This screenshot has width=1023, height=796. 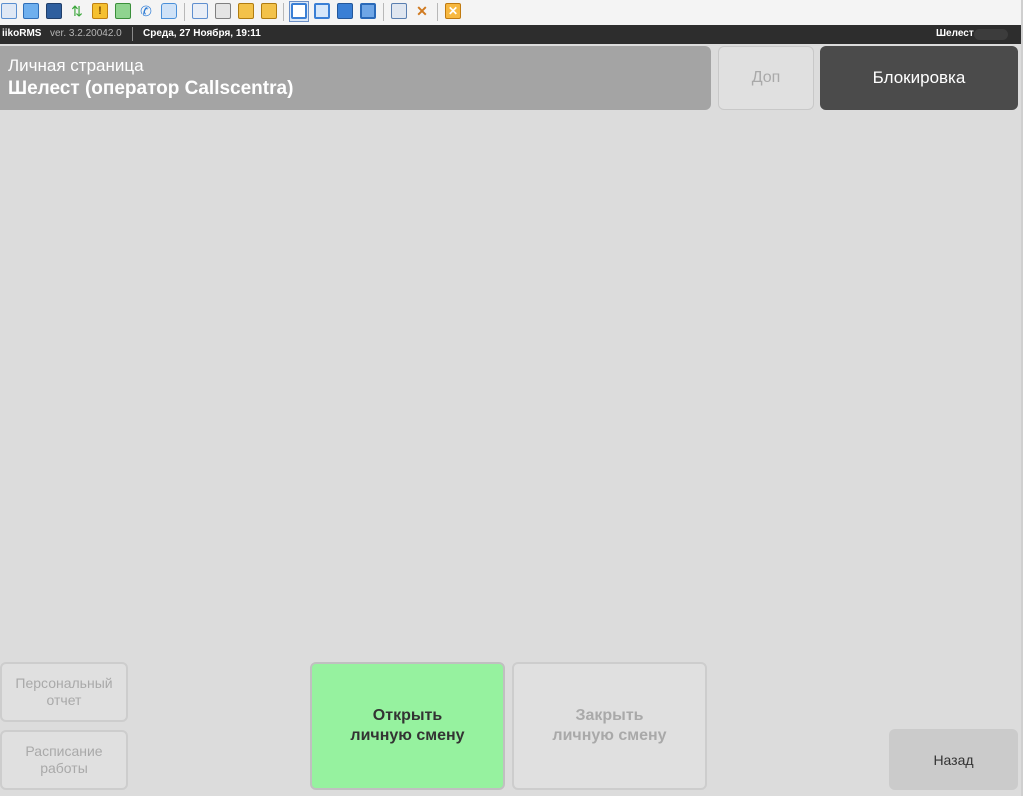 What do you see at coordinates (269, 11) in the screenshot?
I see `import-icon` at bounding box center [269, 11].